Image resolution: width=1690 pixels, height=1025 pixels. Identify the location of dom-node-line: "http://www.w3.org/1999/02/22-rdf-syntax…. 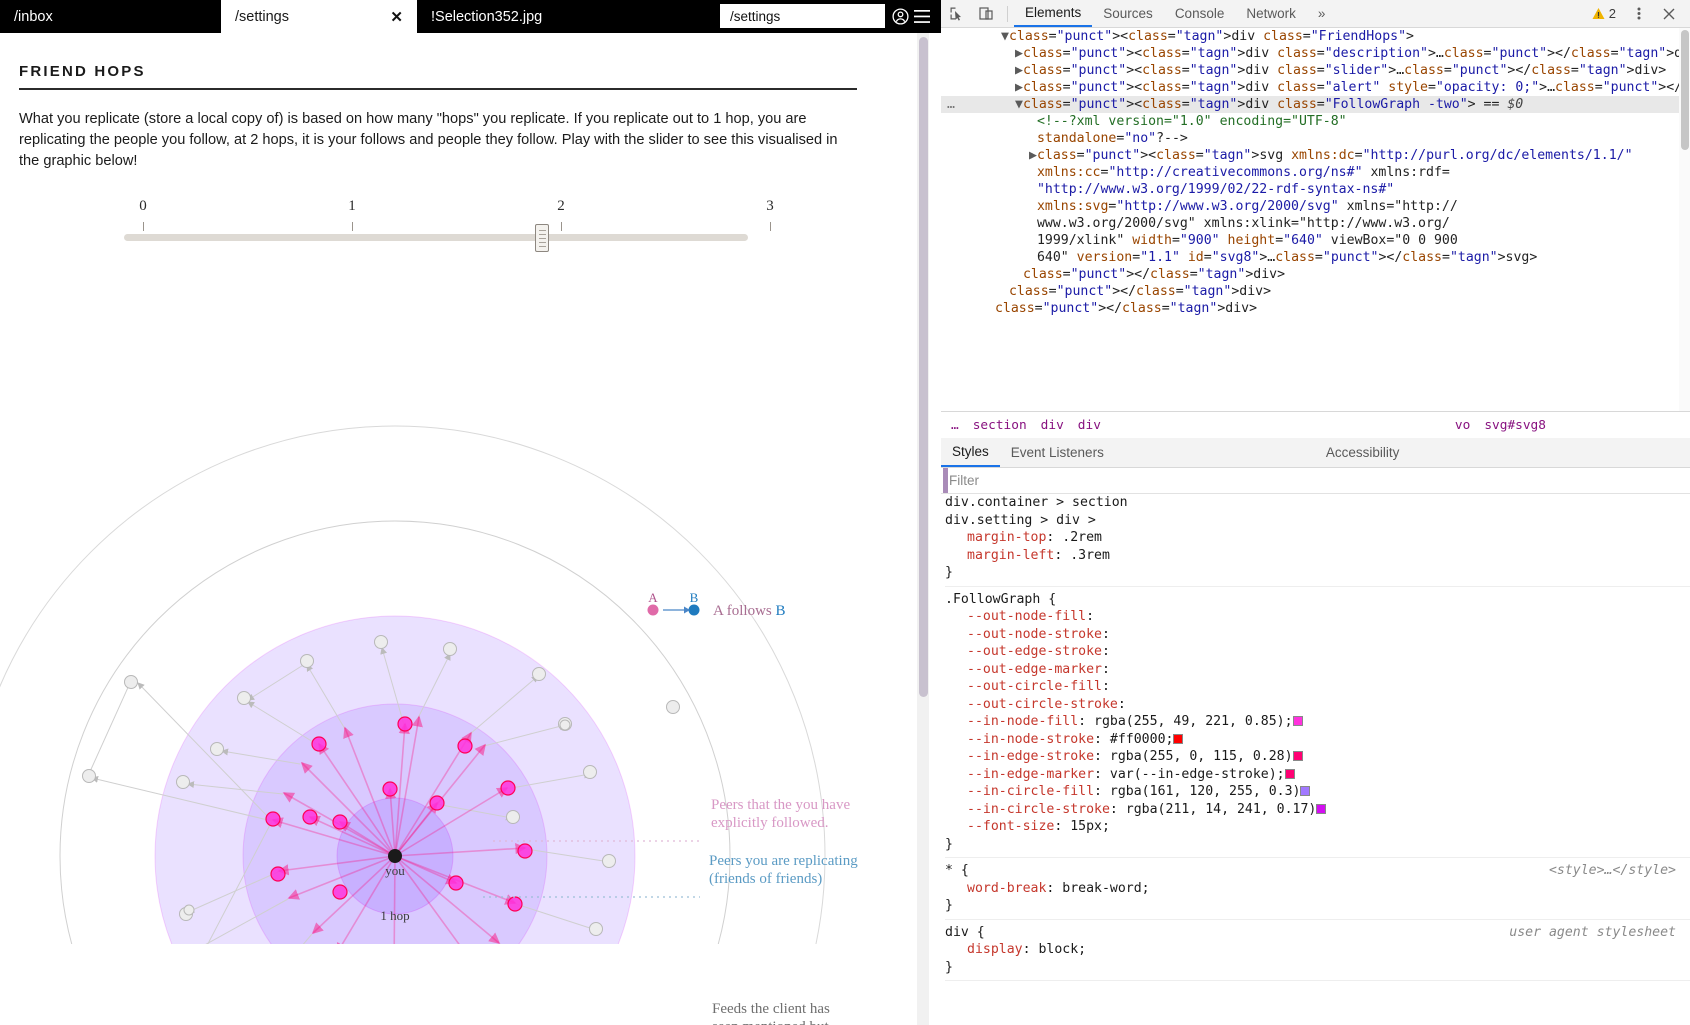
(1315, 189).